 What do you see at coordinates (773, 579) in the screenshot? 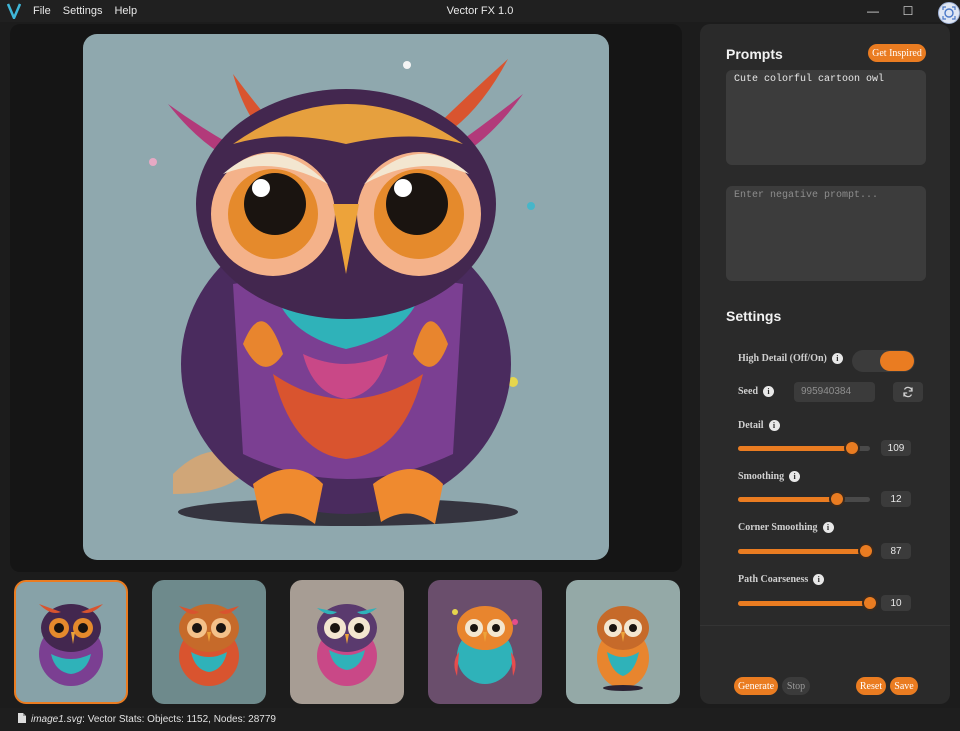
I see `path-coarseness-text: Path Coarseness` at bounding box center [773, 579].